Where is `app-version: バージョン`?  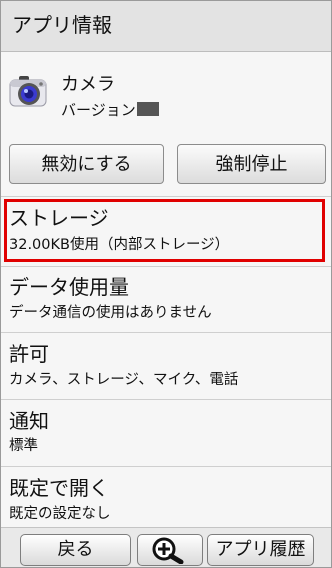 app-version: バージョン is located at coordinates (110, 110).